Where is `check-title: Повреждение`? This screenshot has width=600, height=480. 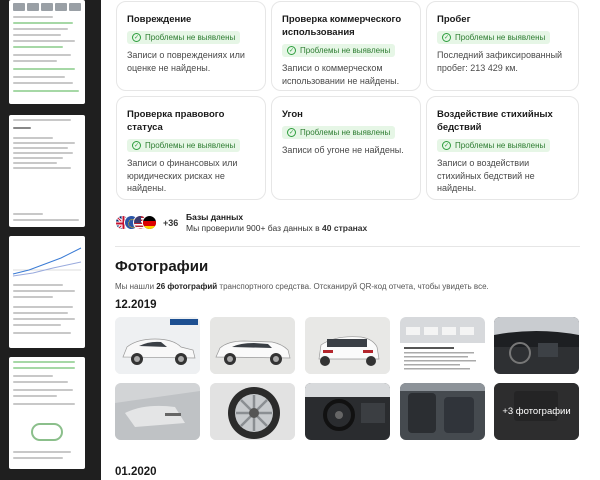
check-title: Повреждение is located at coordinates (159, 19).